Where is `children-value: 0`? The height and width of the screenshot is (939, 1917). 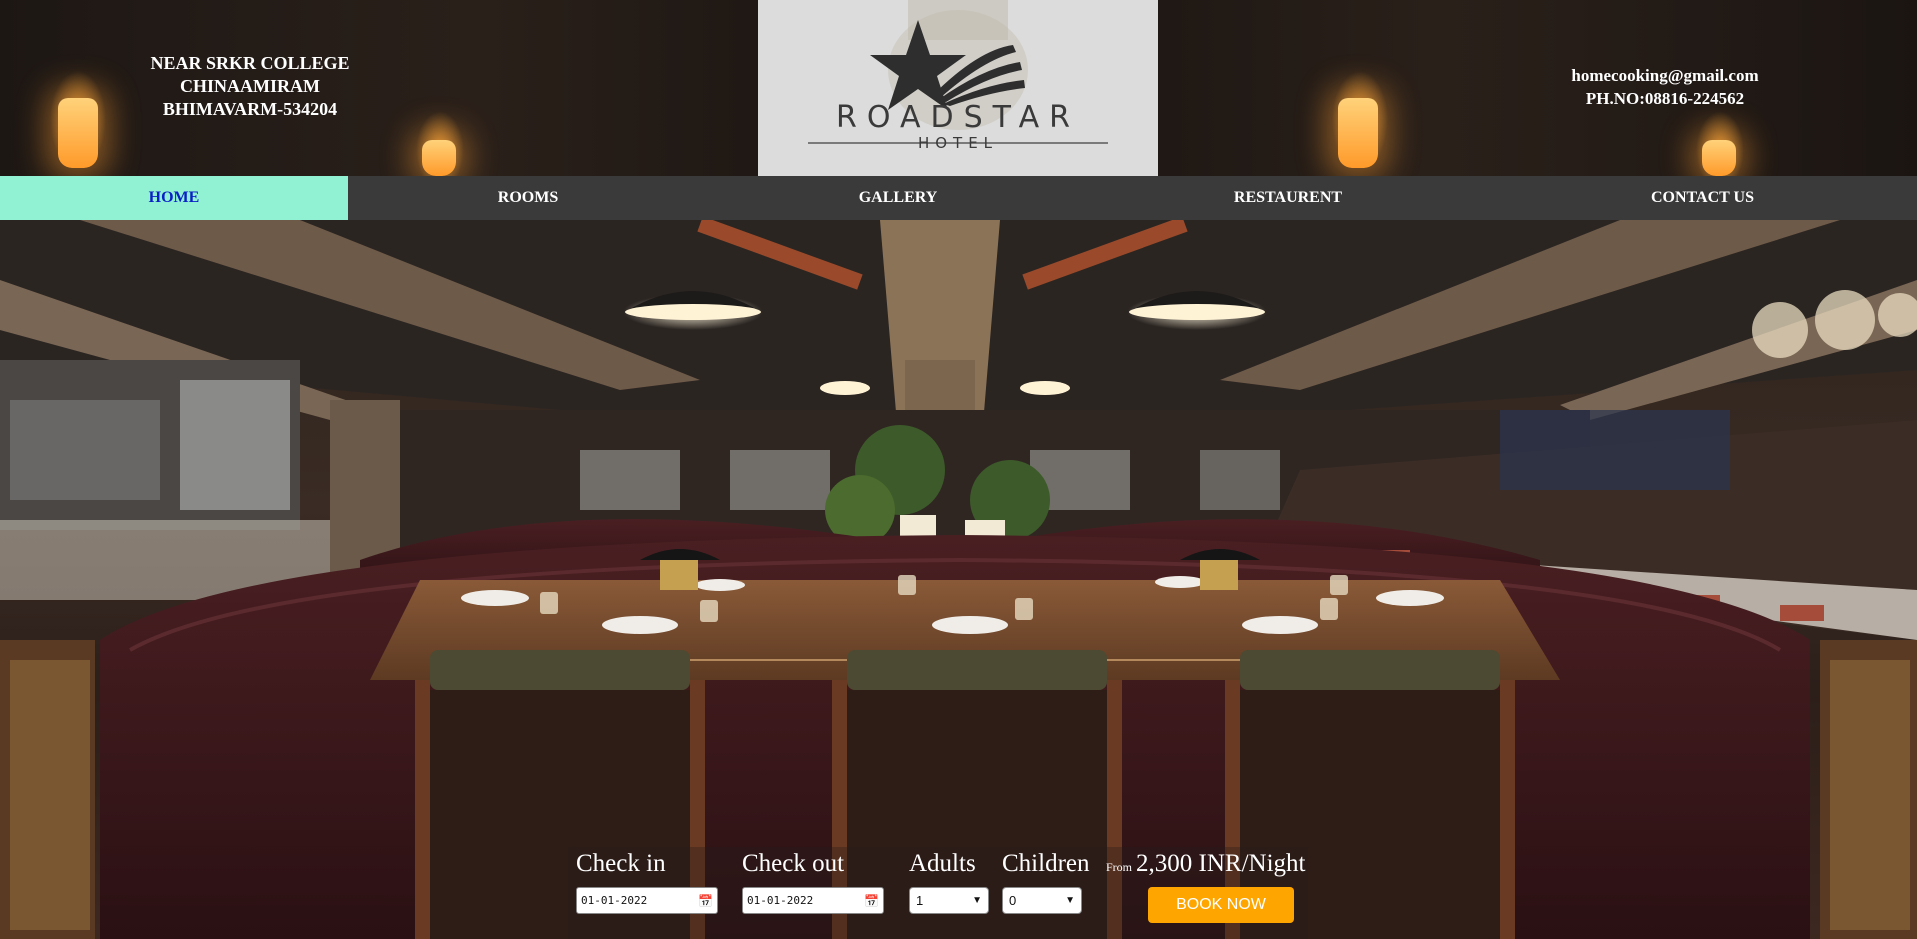 children-value: 0 is located at coordinates (1013, 900).